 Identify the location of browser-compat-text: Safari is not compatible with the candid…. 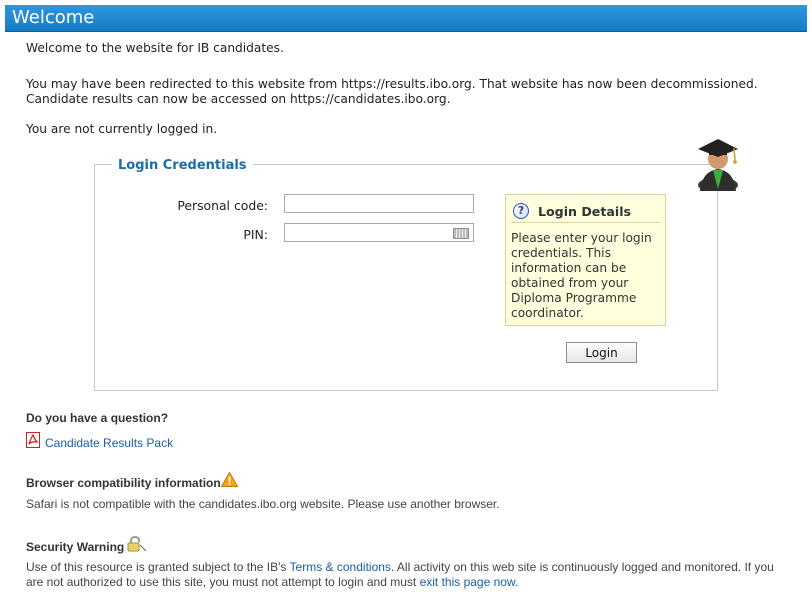
(263, 504).